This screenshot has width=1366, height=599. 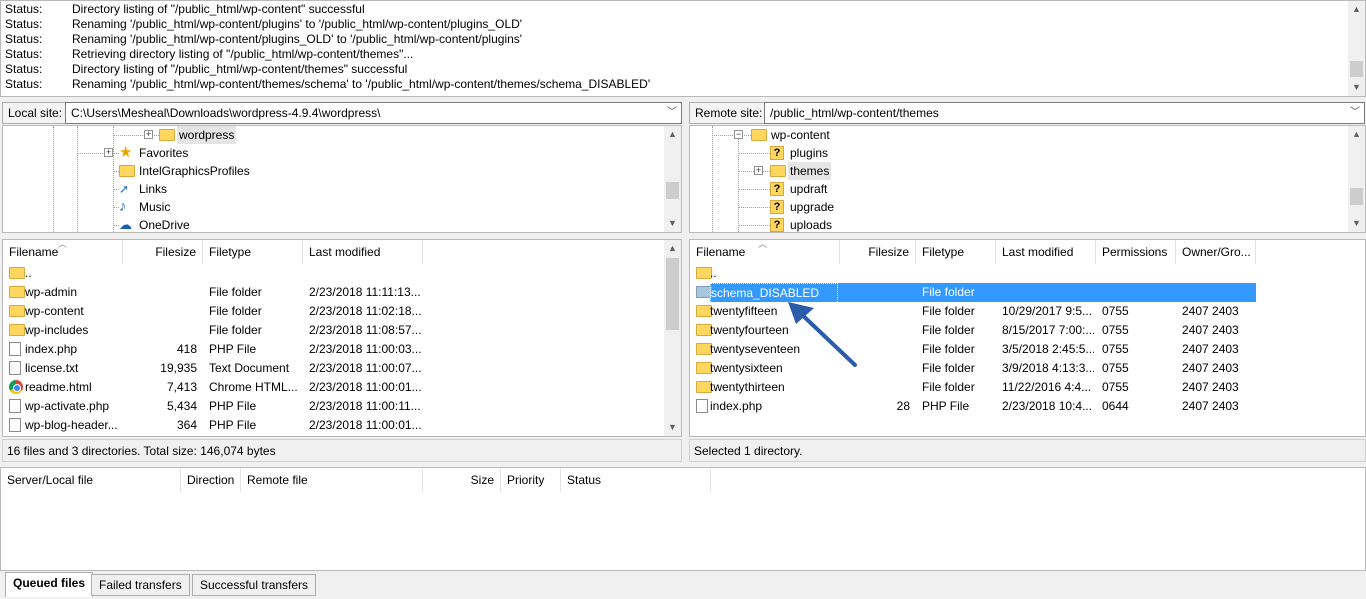 I want to click on file-size-cell: 418, so click(x=186, y=349).